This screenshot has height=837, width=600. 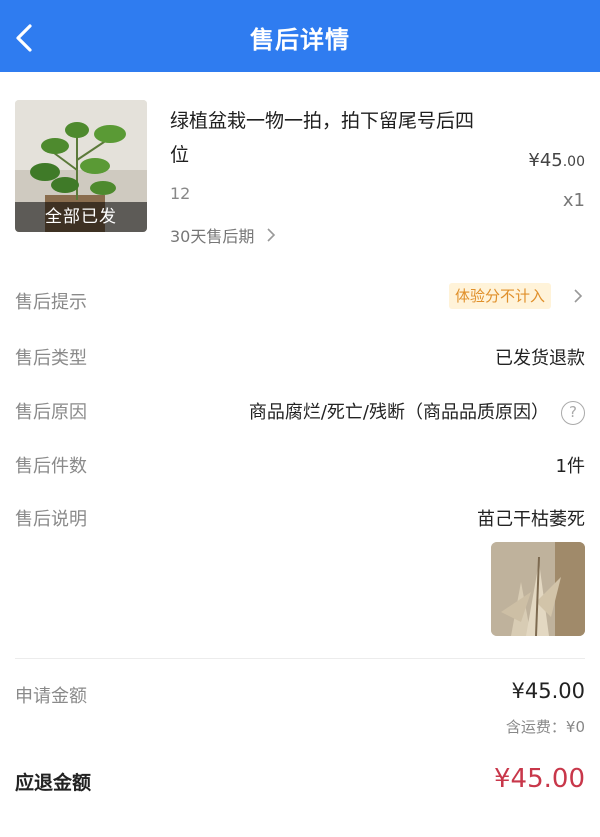 I want to click on product-price: ¥45.00, so click(x=556, y=160).